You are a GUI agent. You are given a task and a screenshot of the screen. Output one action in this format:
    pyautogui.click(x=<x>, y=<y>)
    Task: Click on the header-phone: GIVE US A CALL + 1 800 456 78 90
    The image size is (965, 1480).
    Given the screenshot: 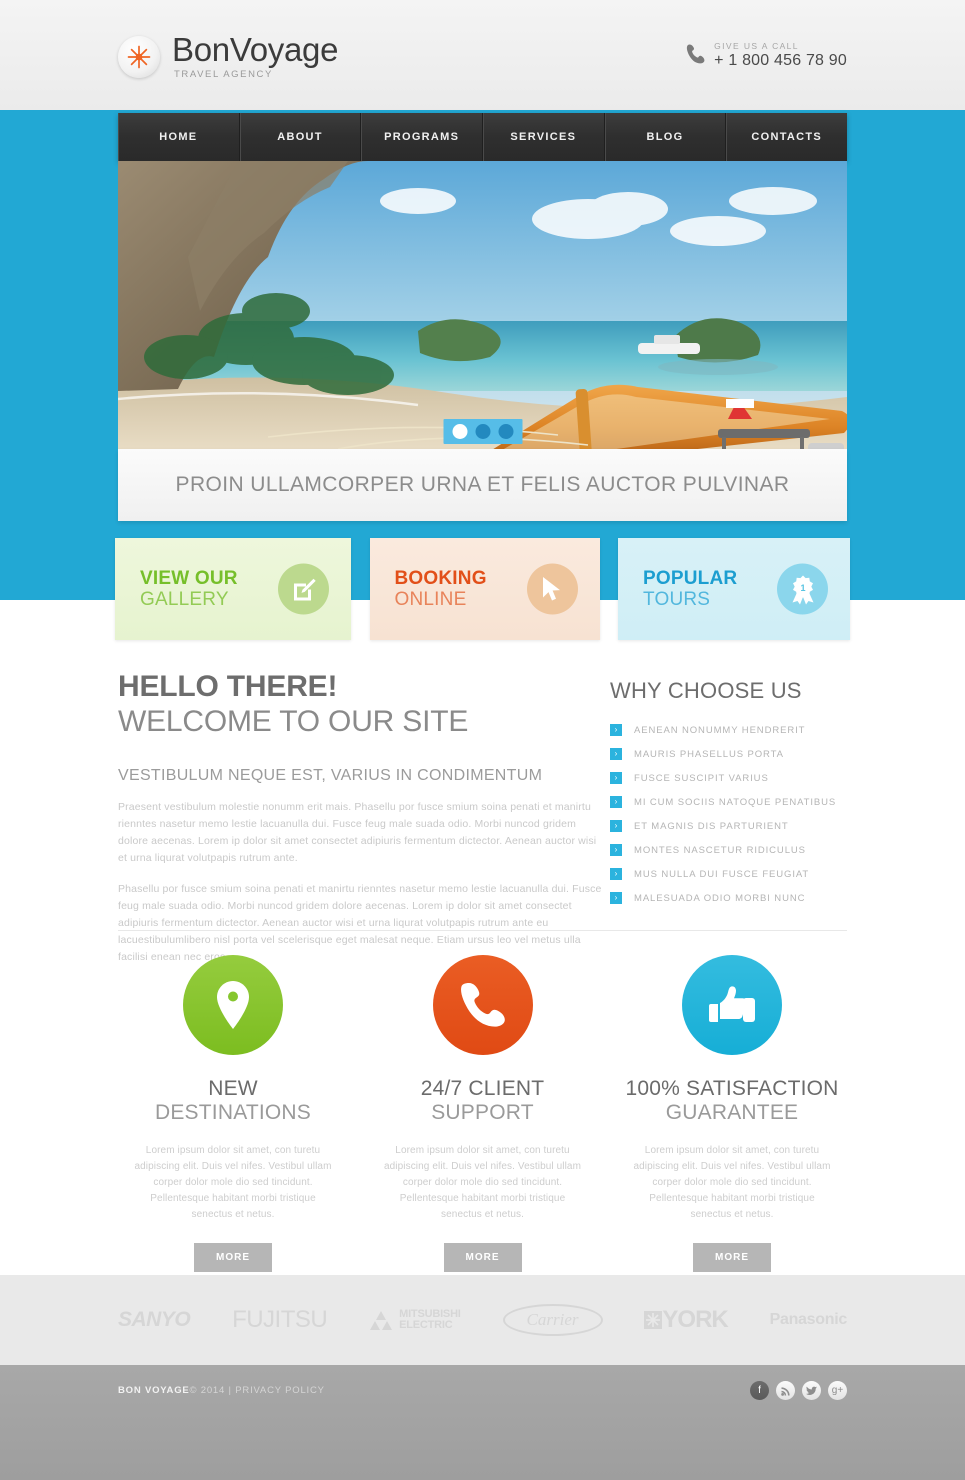 What is the action you would take?
    pyautogui.click(x=766, y=55)
    